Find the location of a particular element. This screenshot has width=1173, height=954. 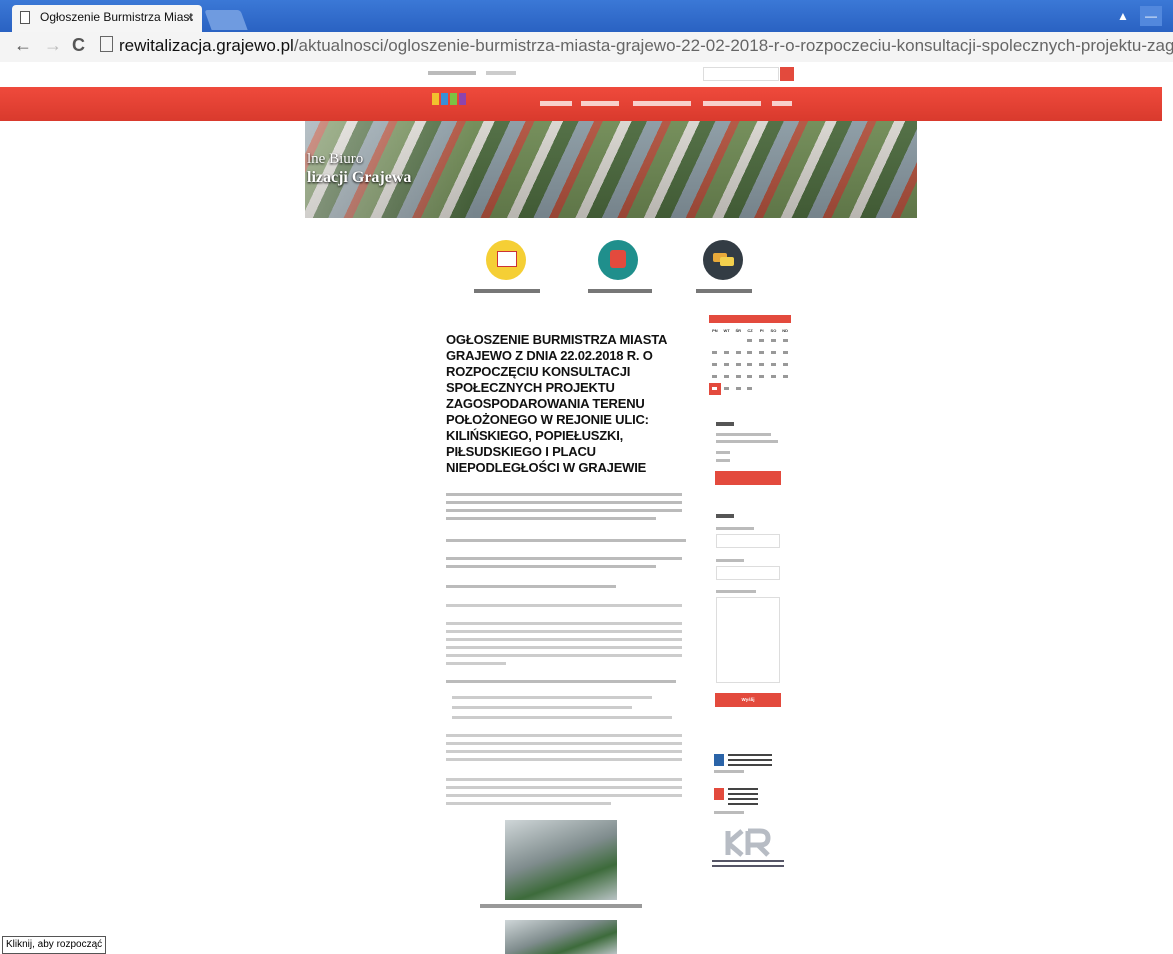

browser-tab: Ogłoszenie Burmistrza Miast × is located at coordinates (107, 18).